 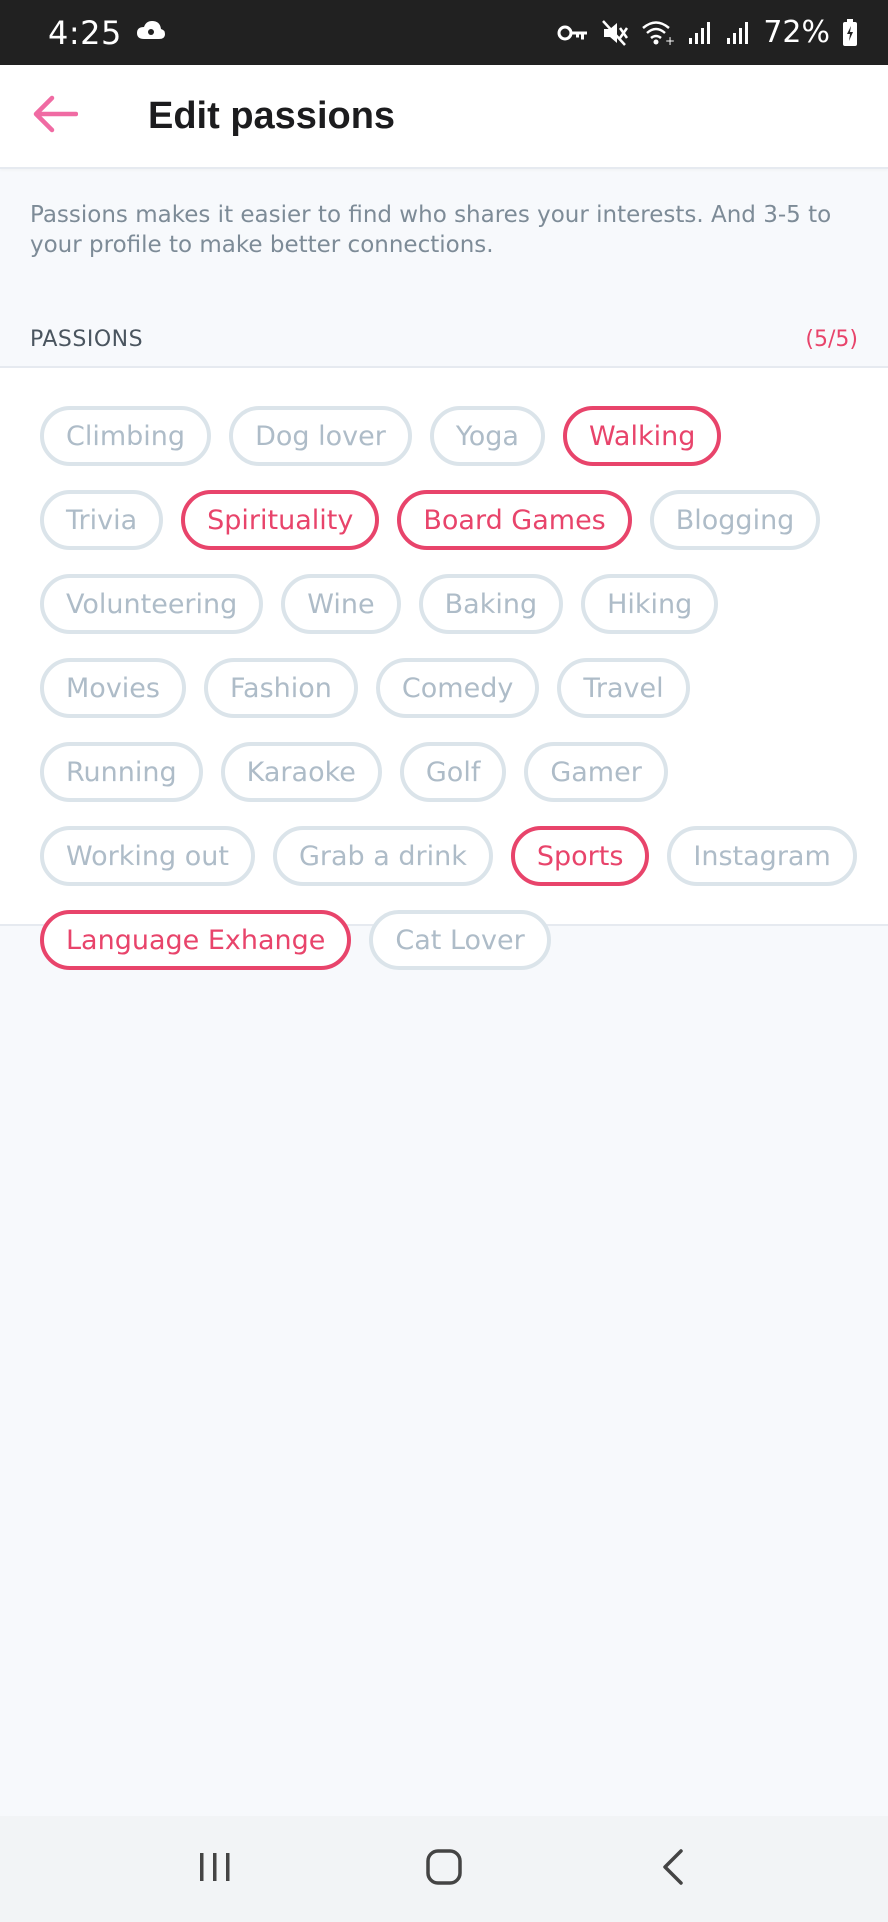 What do you see at coordinates (514, 520) in the screenshot?
I see `passion-chip: Board Games` at bounding box center [514, 520].